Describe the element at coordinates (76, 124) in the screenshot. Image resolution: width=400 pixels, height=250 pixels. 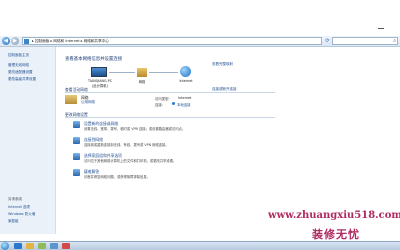
I see `new-connection-icon` at that location.